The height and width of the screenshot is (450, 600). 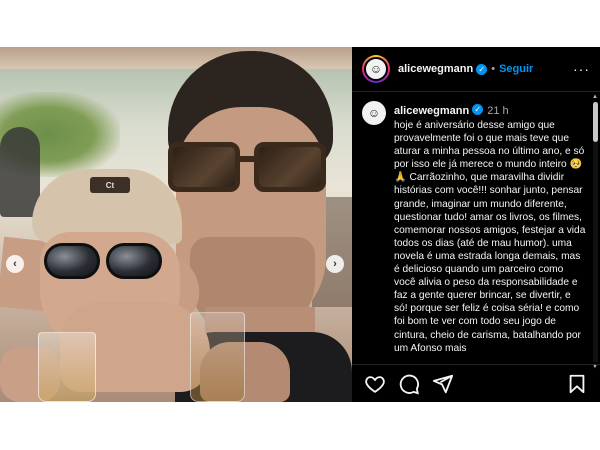 I want to click on woman-lens-left, so click(x=72, y=261).